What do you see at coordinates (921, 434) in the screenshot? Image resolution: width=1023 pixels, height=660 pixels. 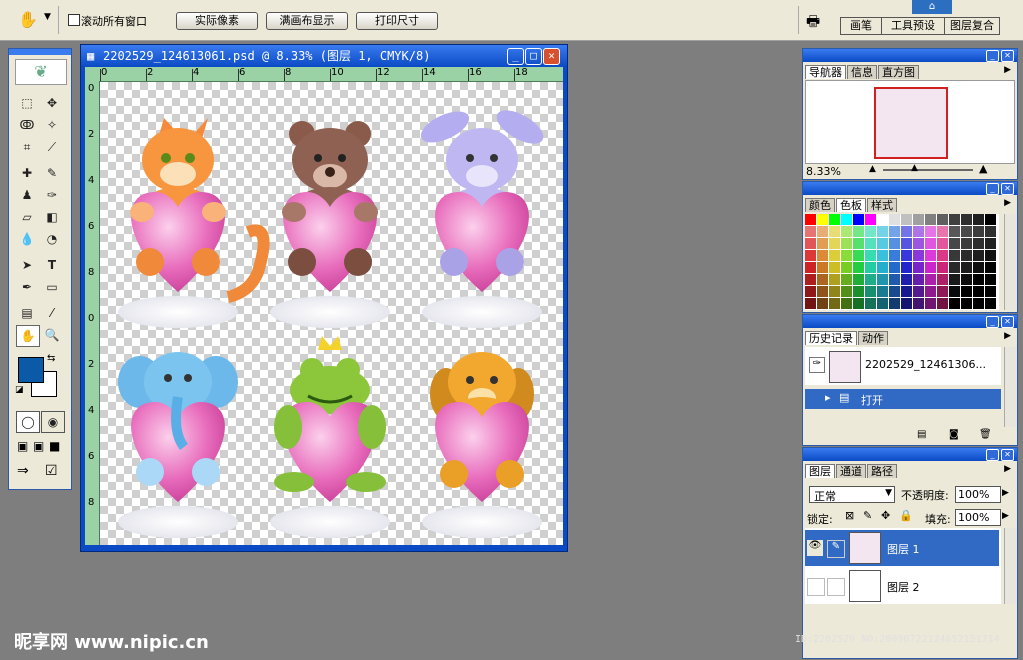 I see `new-document-from-state-icon: ▤` at bounding box center [921, 434].